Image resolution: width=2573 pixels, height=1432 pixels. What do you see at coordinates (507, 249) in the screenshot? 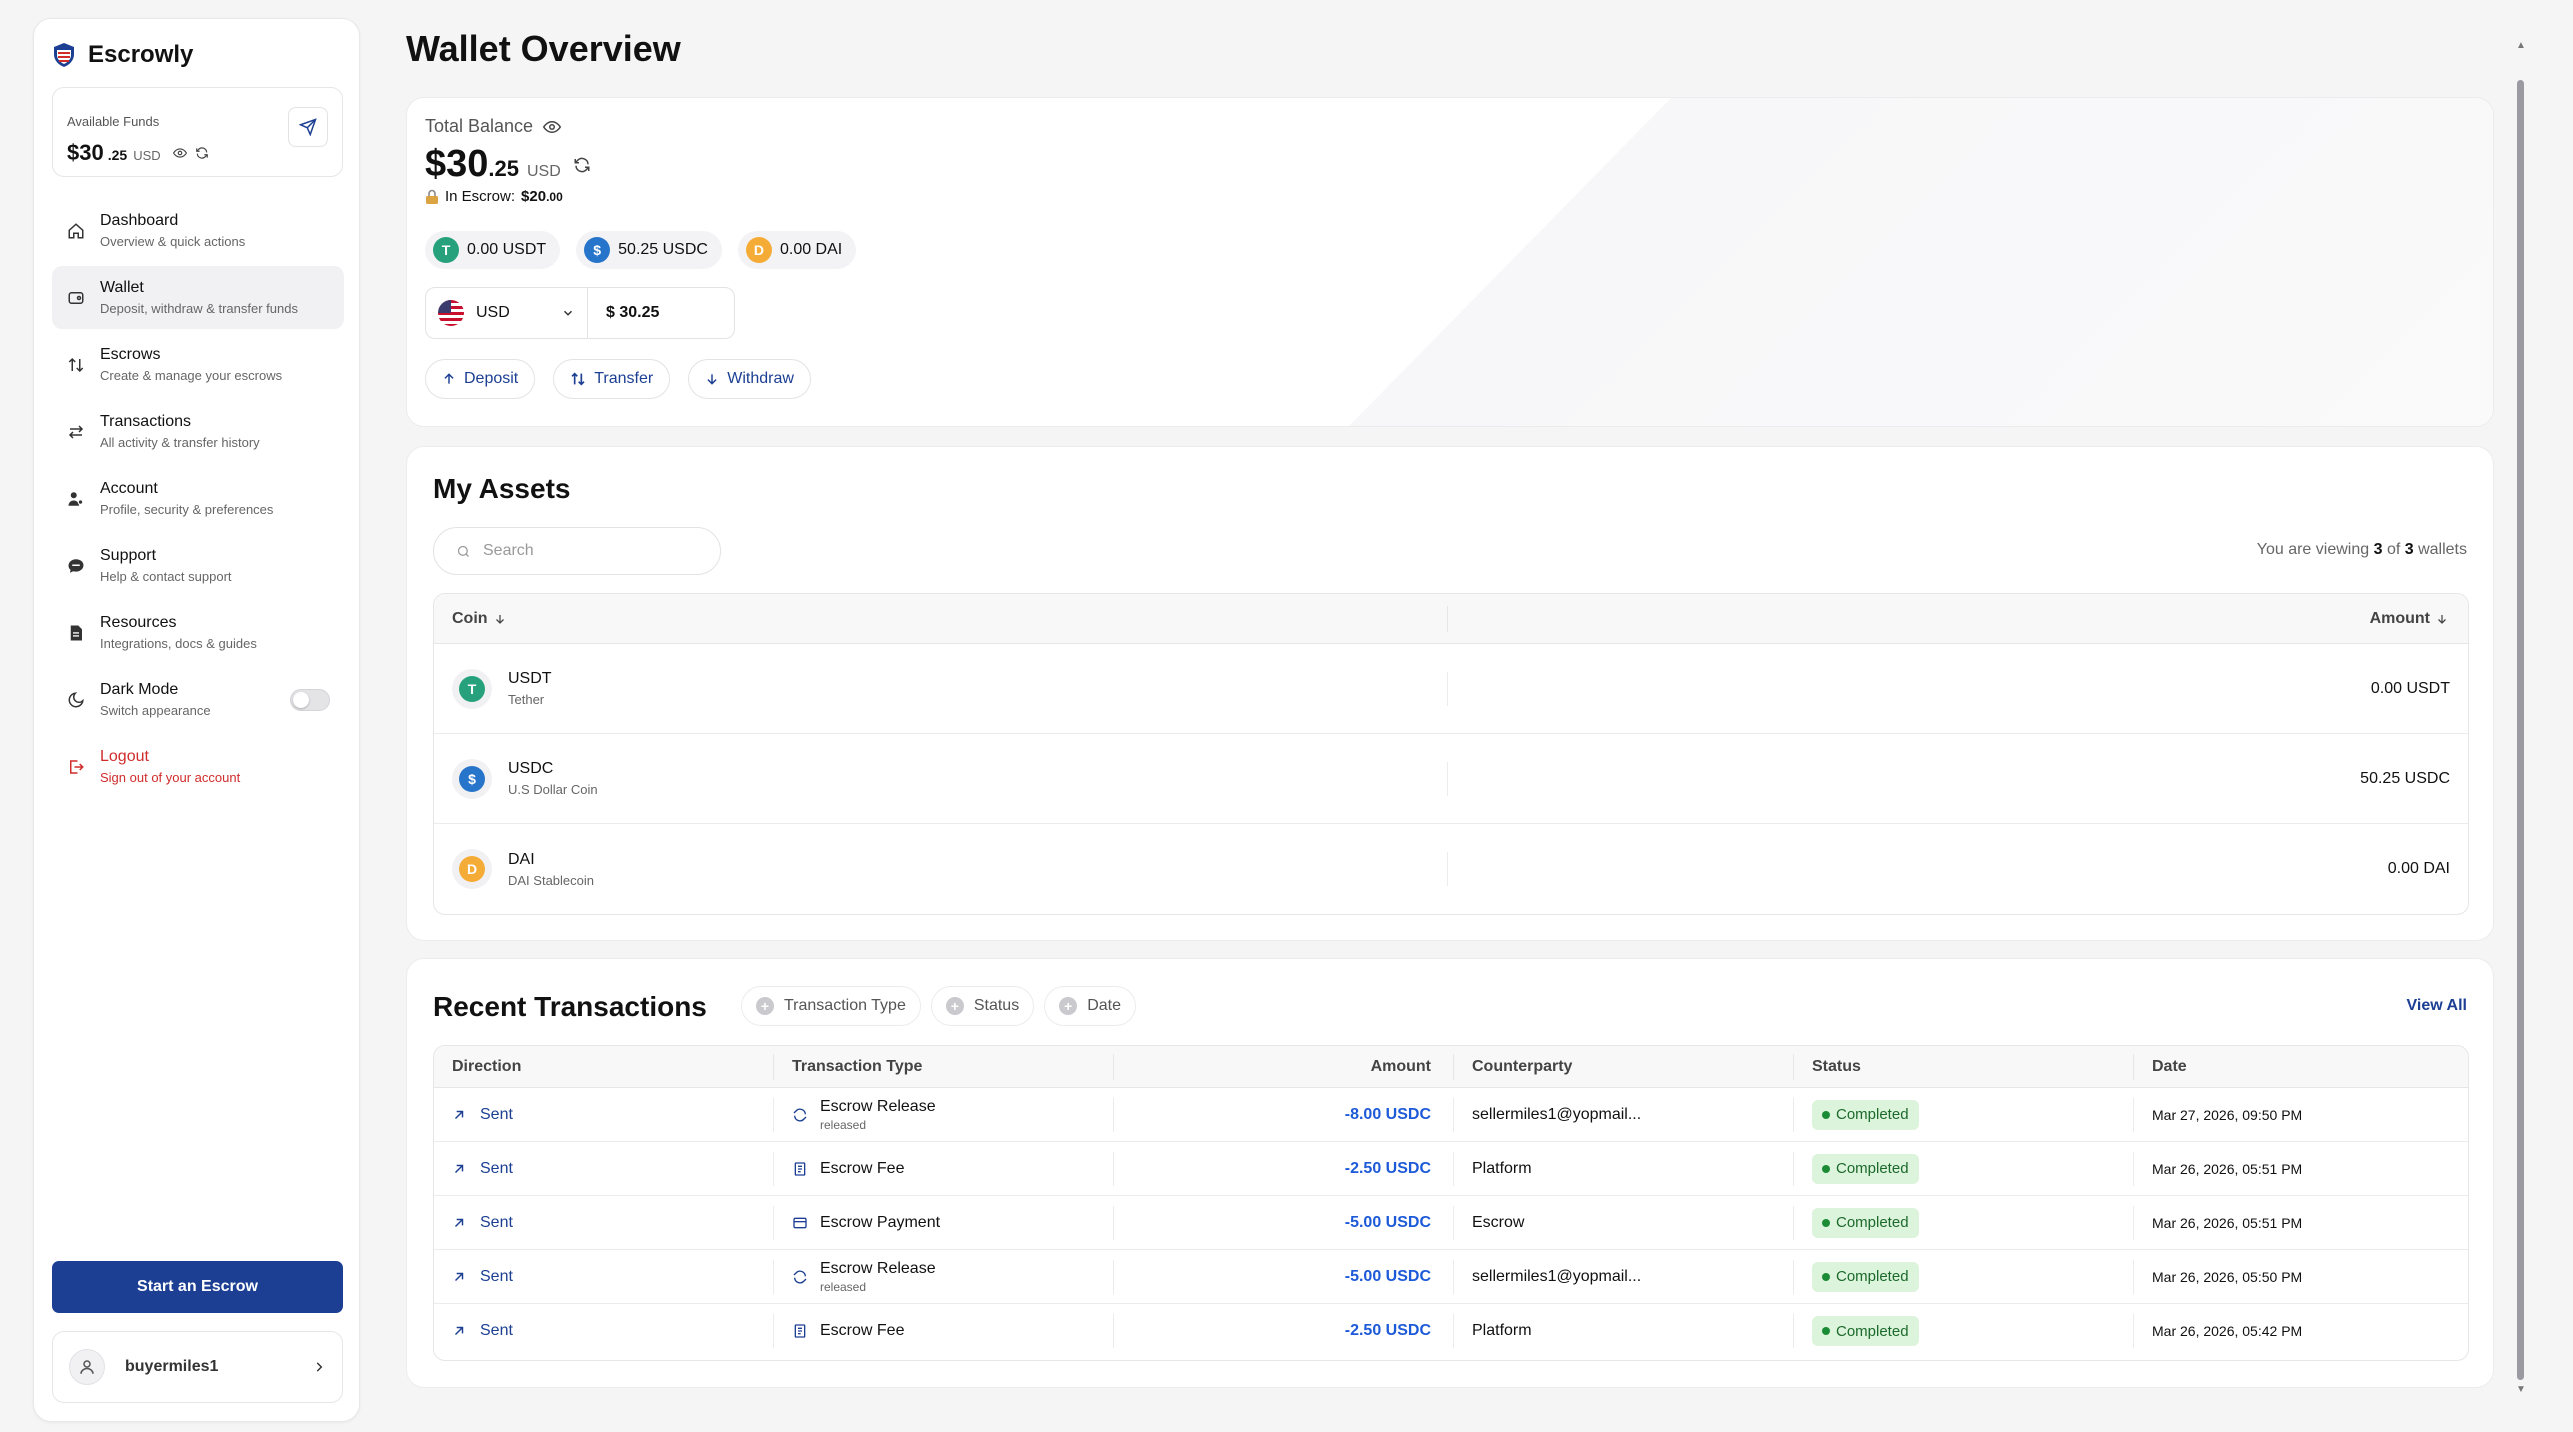
I see `chip-label: 0.00 USDT` at bounding box center [507, 249].